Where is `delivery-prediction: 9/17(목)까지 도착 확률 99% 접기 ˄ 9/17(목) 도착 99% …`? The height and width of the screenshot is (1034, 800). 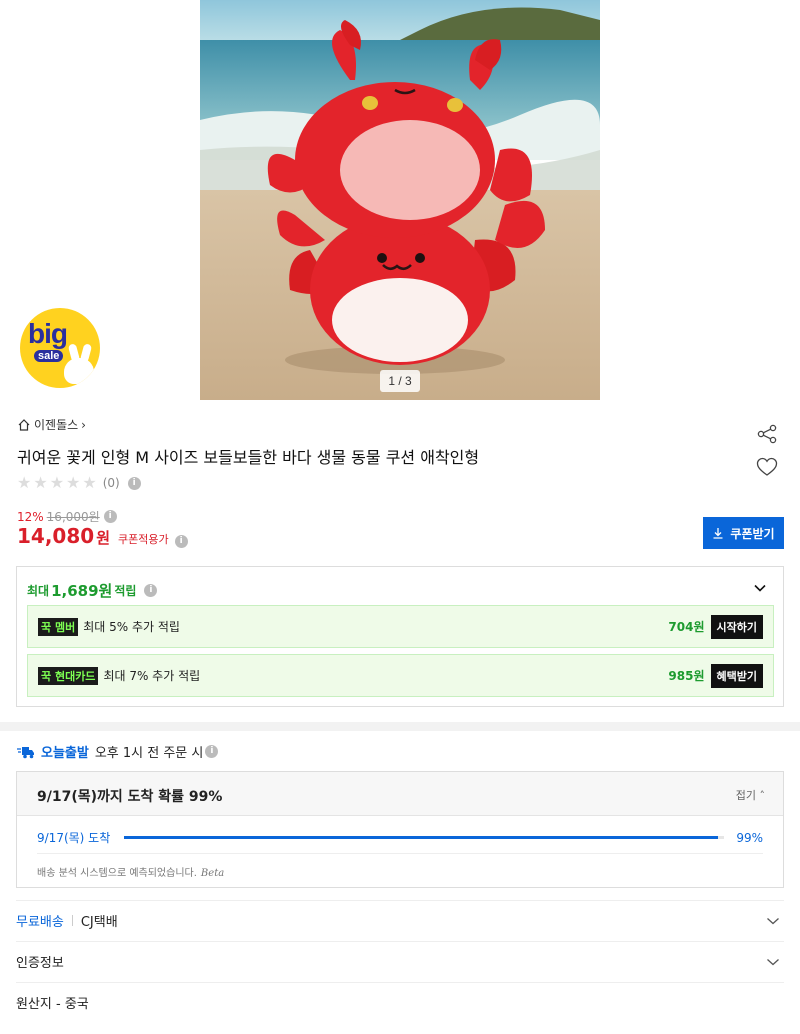 delivery-prediction: 9/17(목)까지 도착 확률 99% 접기 ˄ 9/17(목) 도착 99% … is located at coordinates (400, 829).